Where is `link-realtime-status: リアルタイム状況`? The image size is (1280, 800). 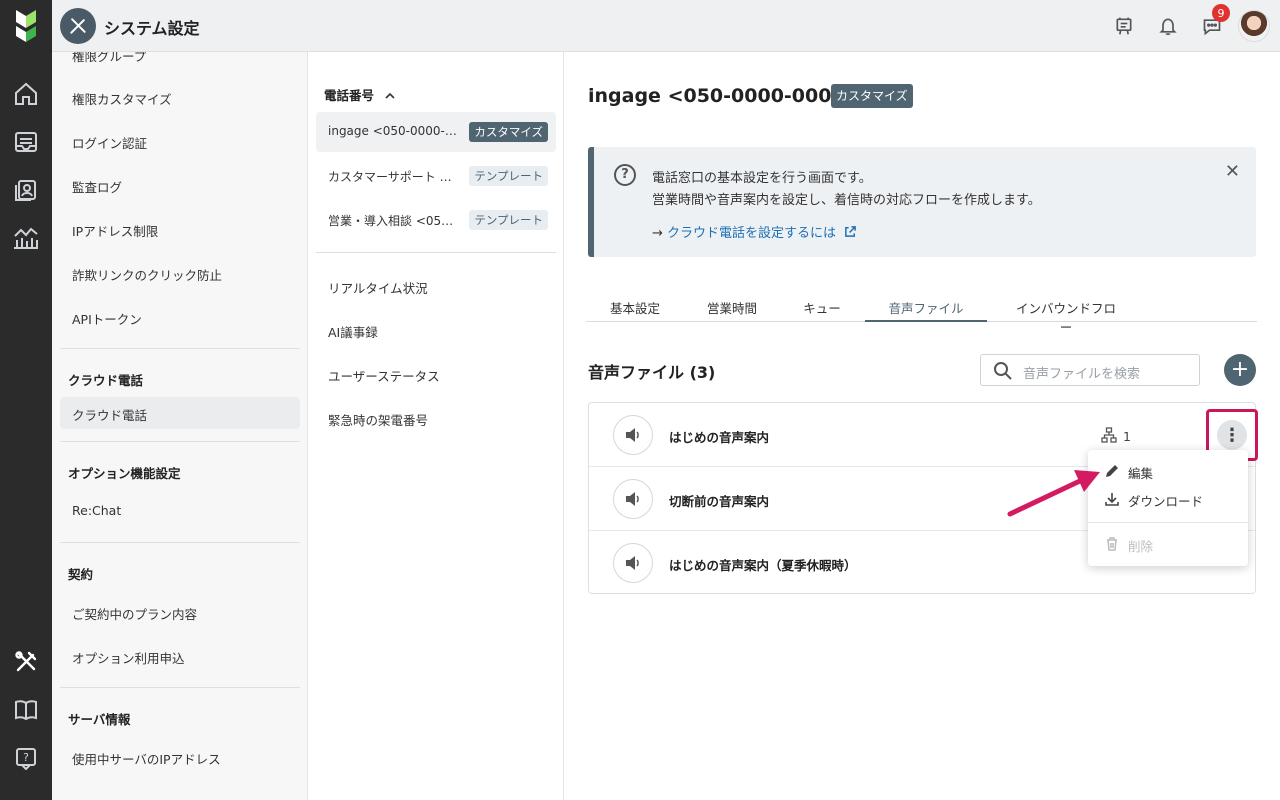 link-realtime-status: リアルタイム状況 is located at coordinates (378, 287).